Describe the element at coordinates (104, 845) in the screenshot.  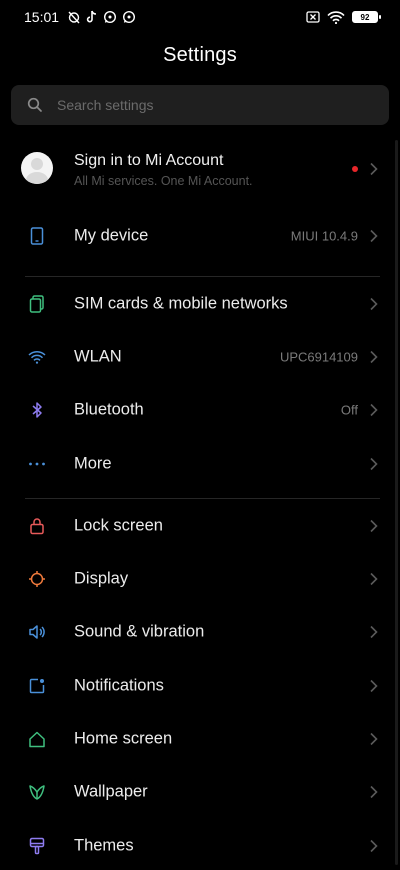
I see `setting-label: Themes` at that location.